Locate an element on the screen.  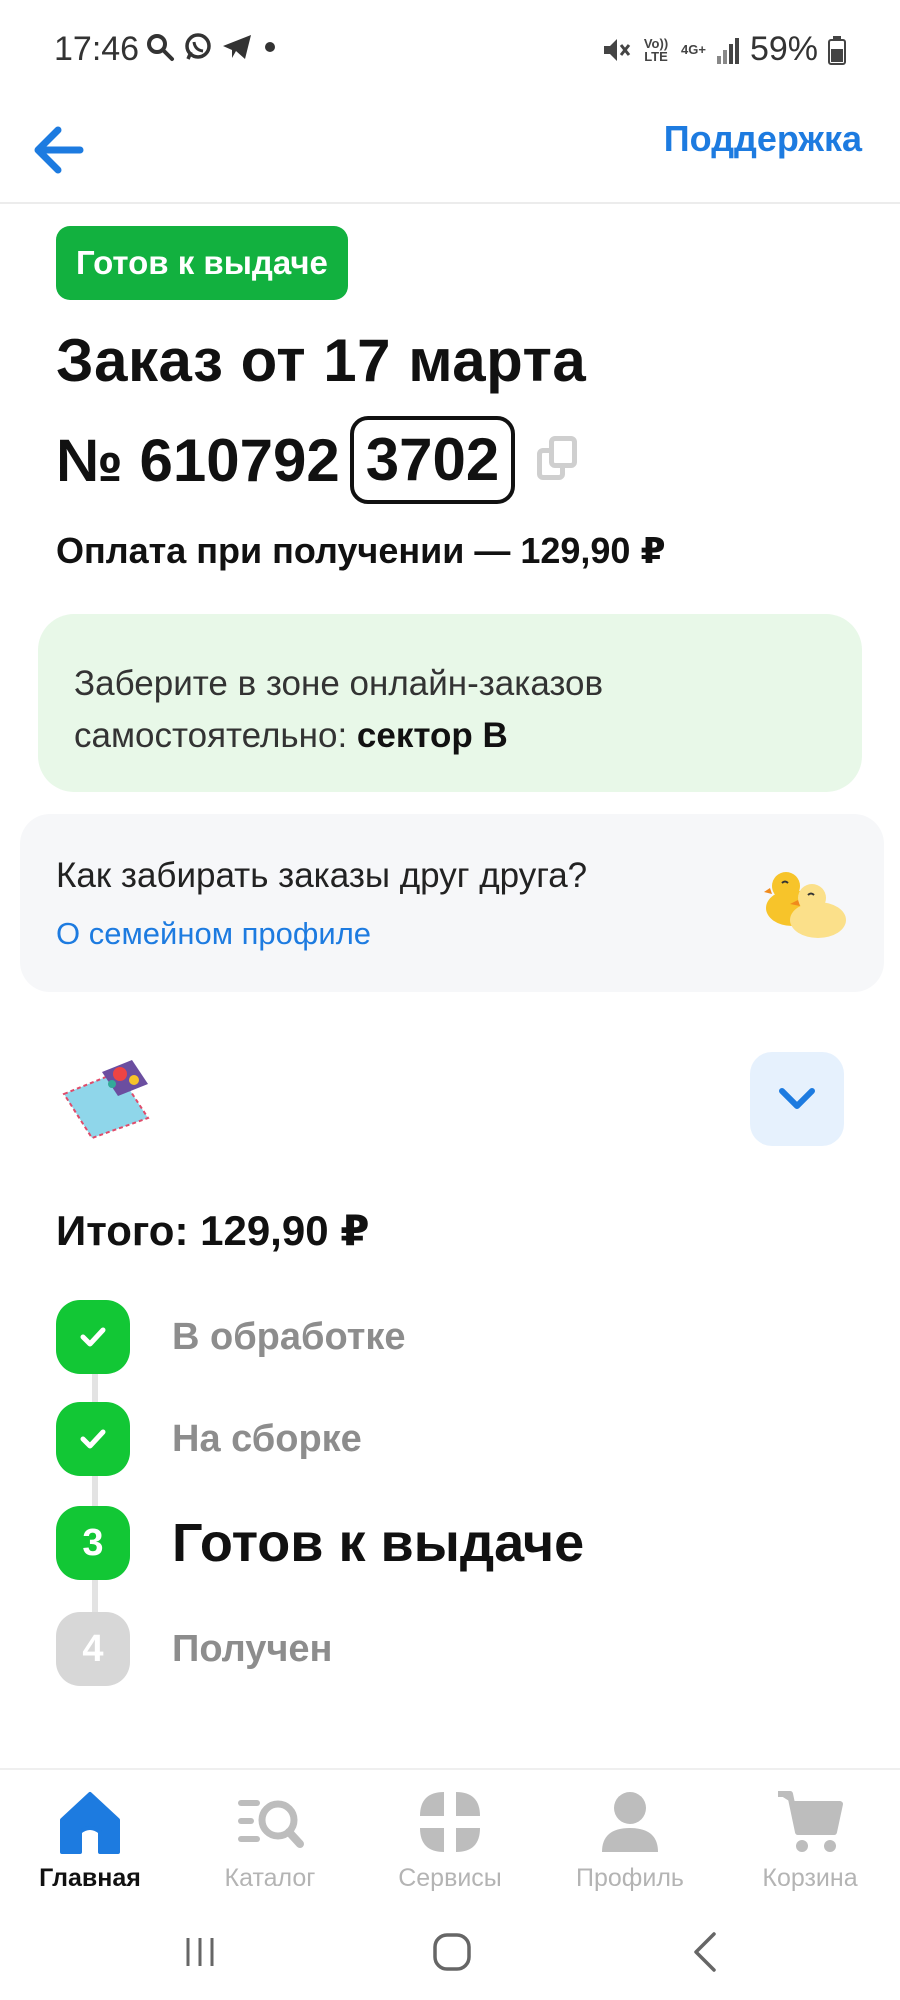
recent-apps-icon is located at coordinates (200, 1952).